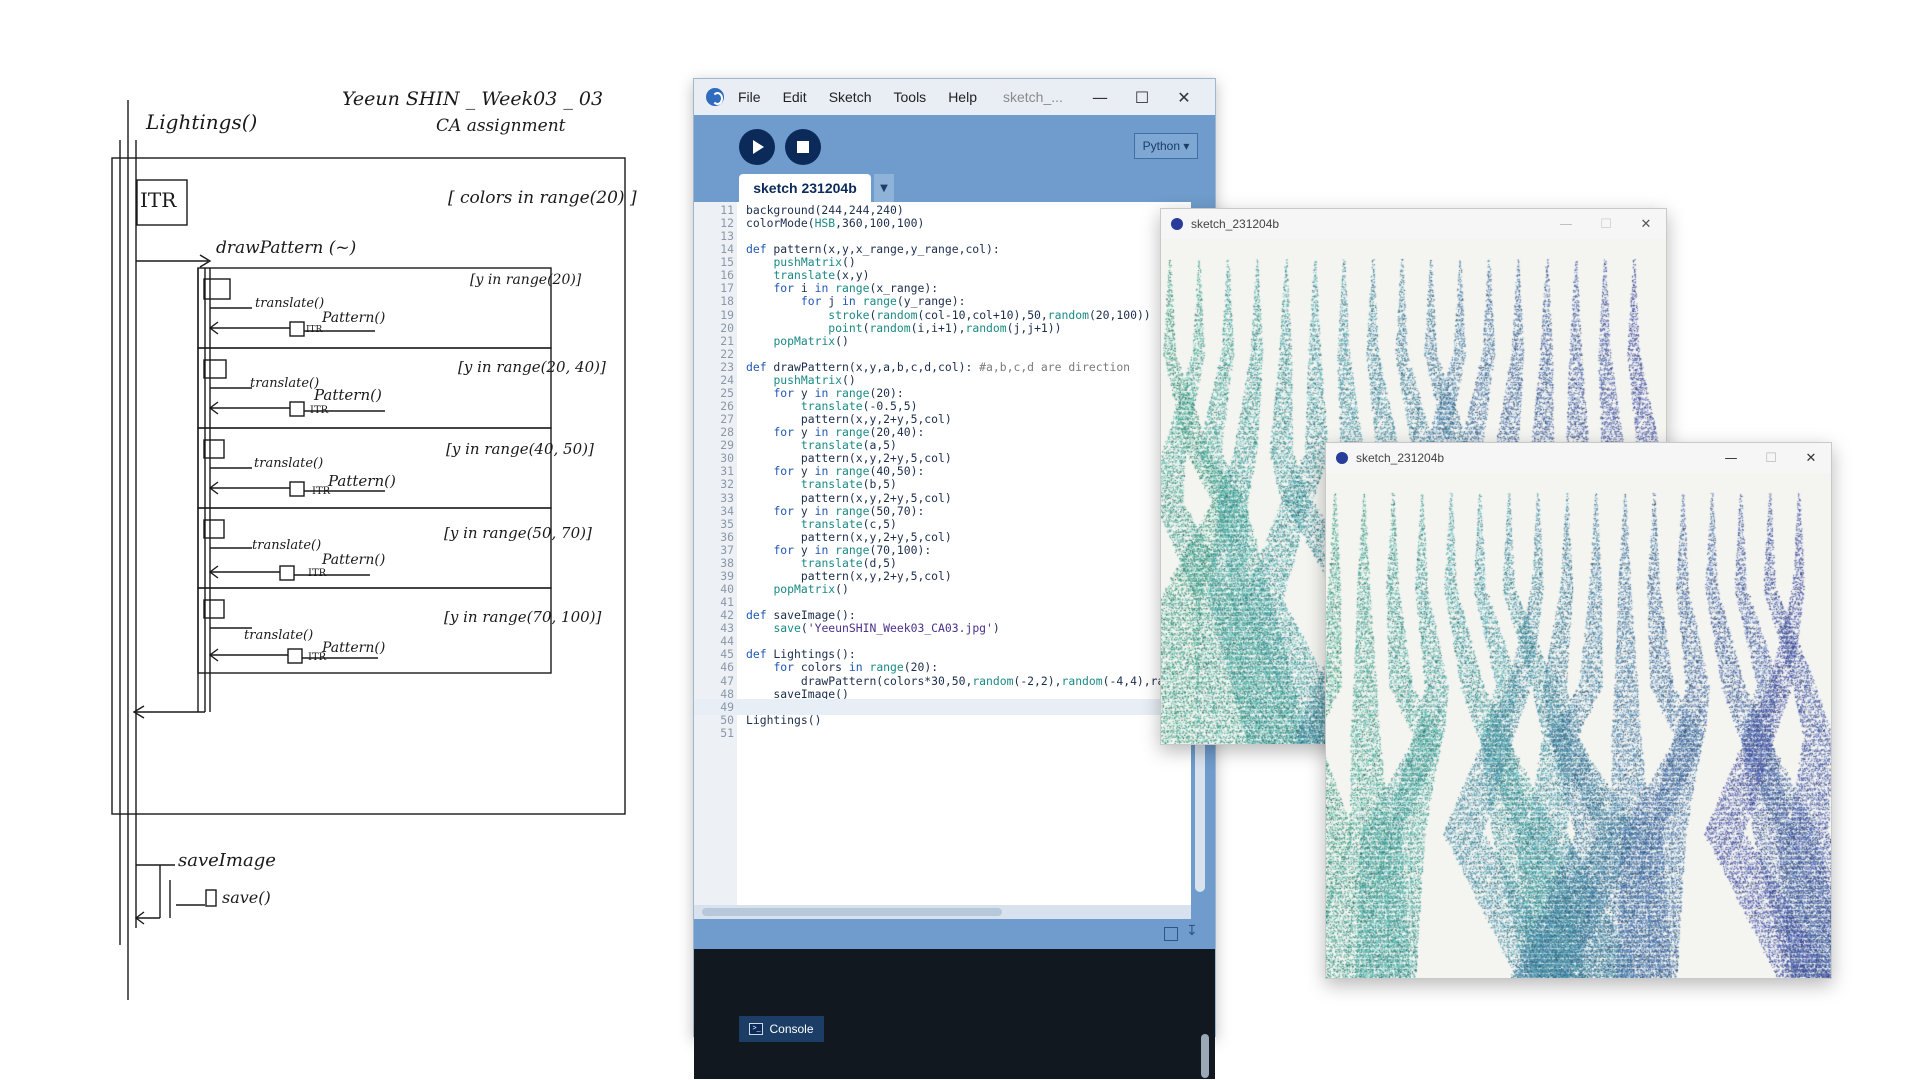 The image size is (1920, 1080). I want to click on sketch-block-range: [y in range(20, 40)], so click(532, 367).